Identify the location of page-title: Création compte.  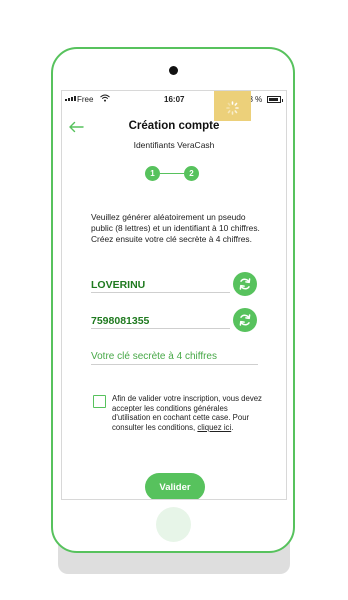
(174, 126).